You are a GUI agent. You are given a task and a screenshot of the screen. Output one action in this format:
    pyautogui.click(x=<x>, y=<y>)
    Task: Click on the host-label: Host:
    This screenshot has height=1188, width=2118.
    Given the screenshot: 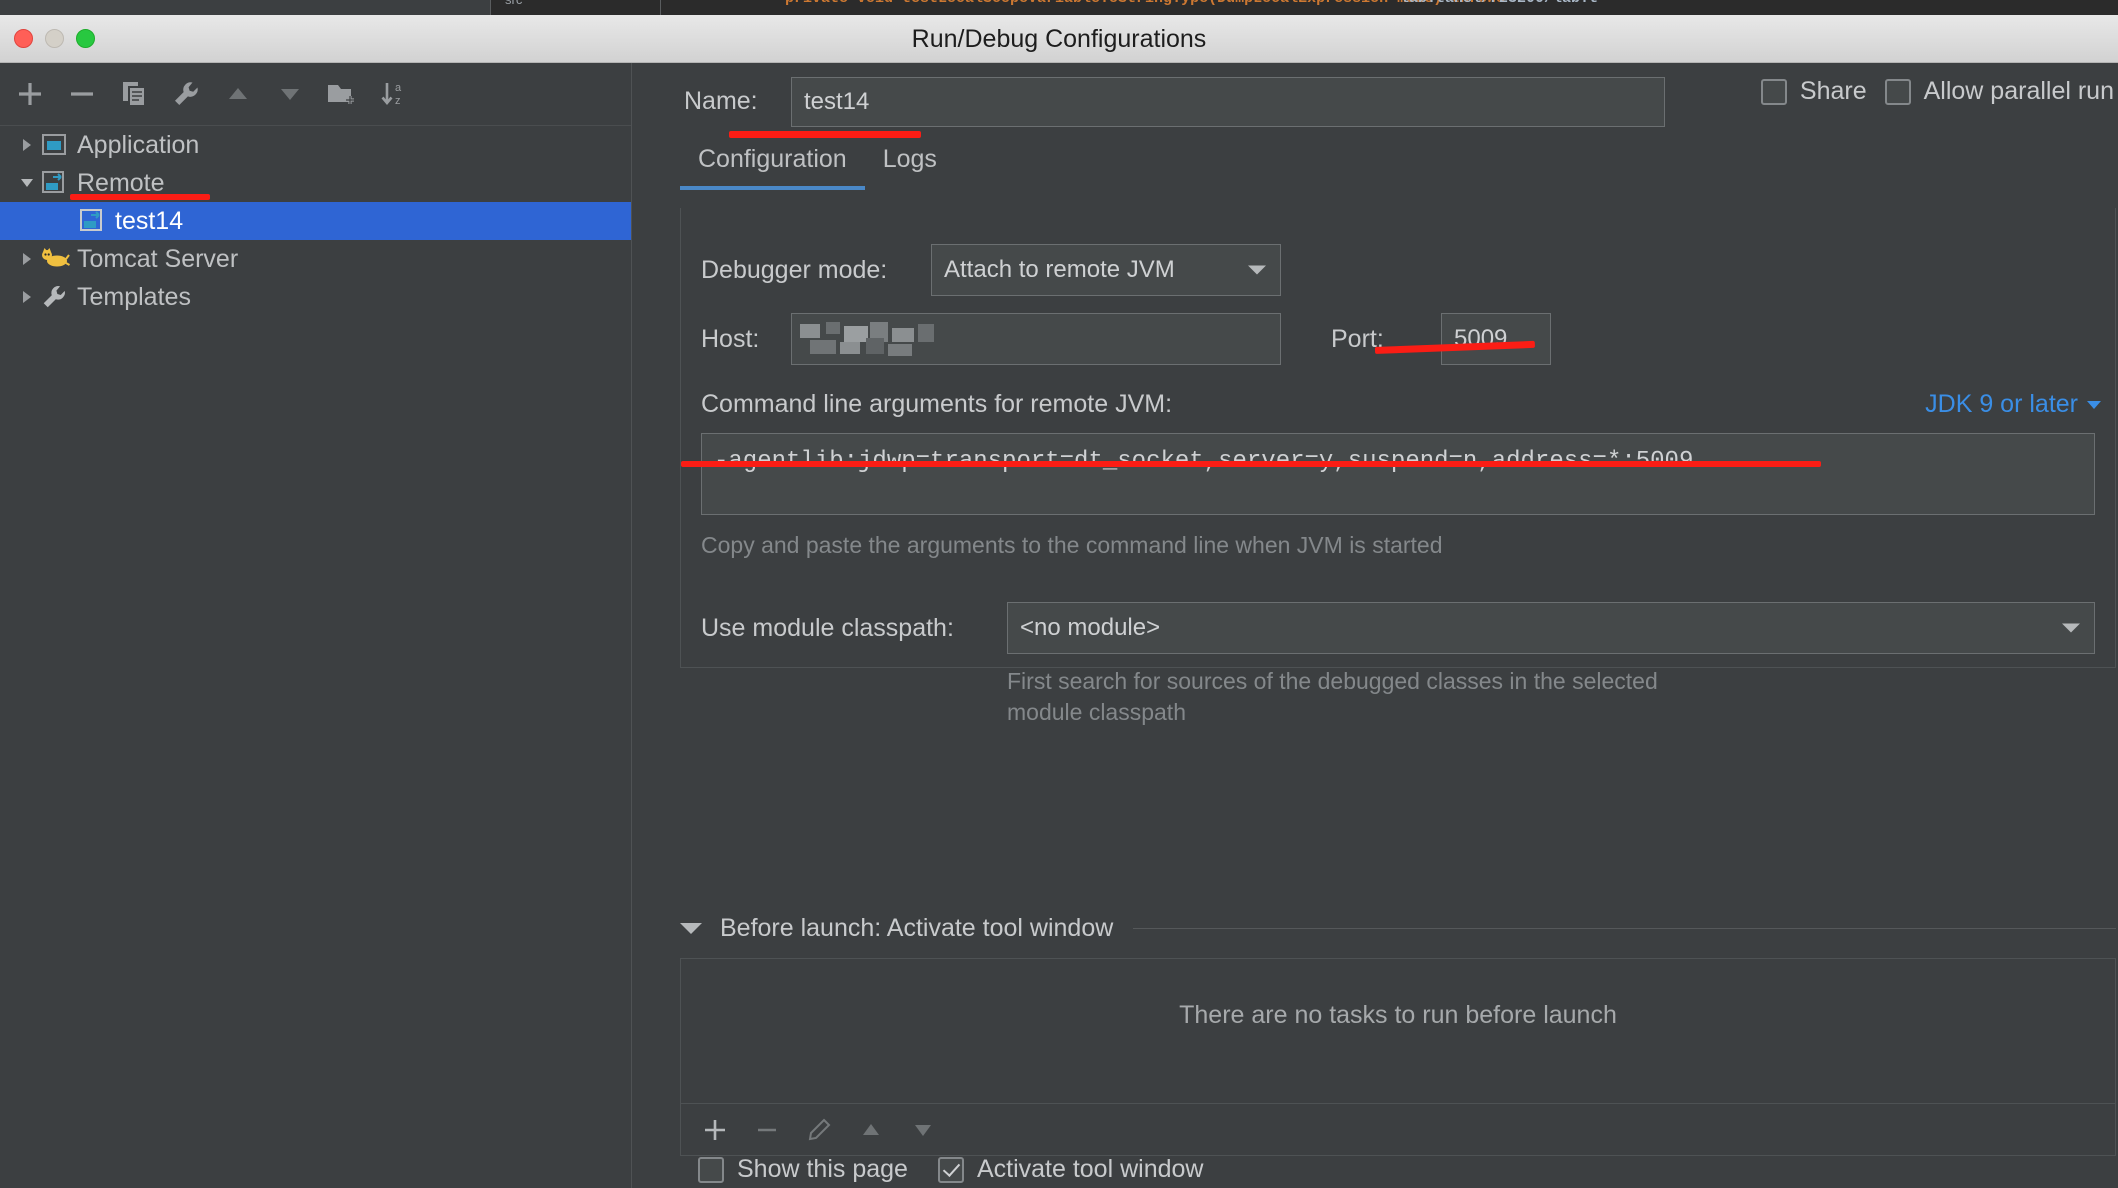 What is the action you would take?
    pyautogui.click(x=730, y=339)
    